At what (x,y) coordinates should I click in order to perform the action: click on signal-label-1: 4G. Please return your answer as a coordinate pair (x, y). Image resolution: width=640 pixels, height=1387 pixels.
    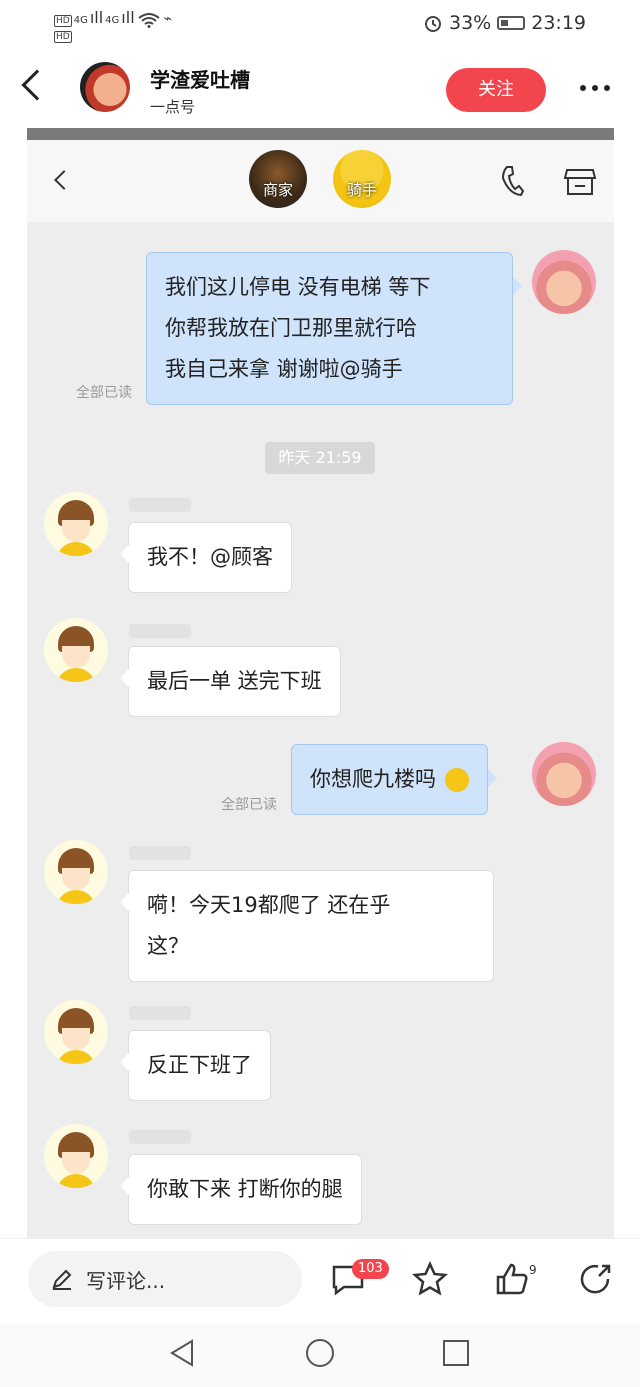
    Looking at the image, I should click on (80, 20).